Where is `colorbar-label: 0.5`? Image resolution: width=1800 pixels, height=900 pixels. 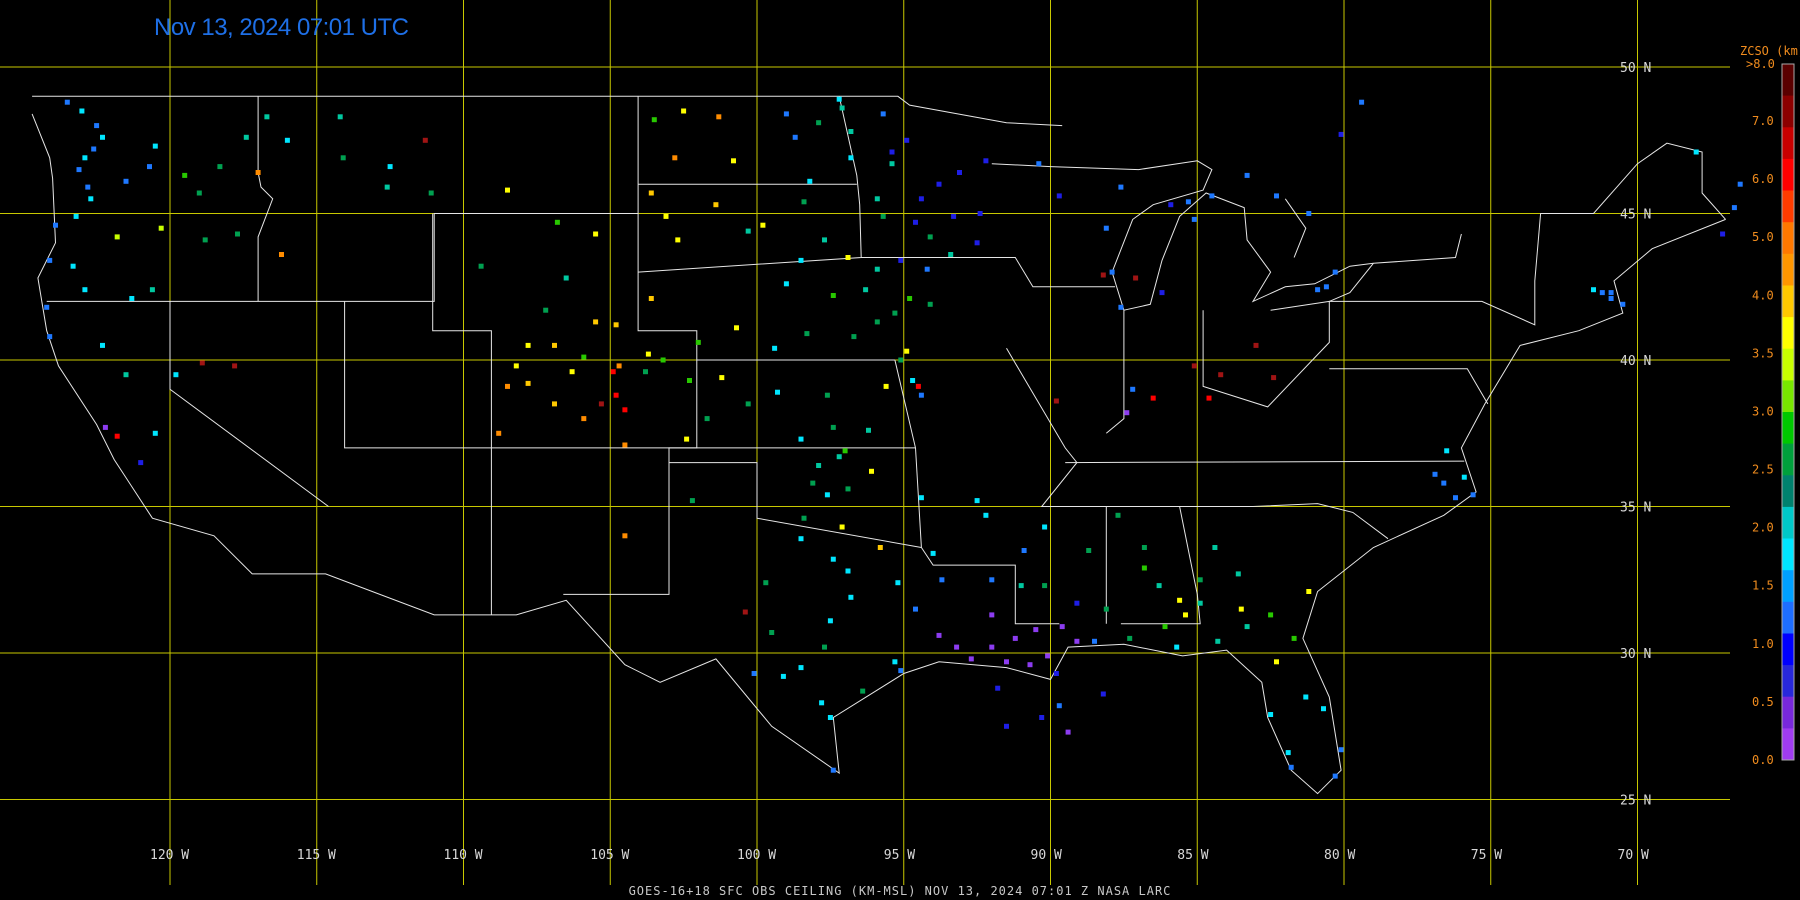 colorbar-label: 0.5 is located at coordinates (1763, 702).